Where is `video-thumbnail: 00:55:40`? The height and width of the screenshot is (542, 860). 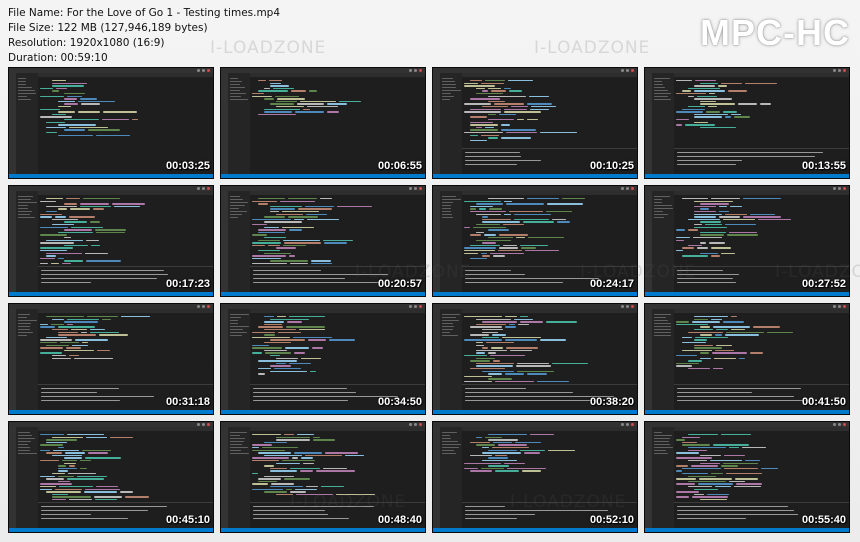
video-thumbnail: 00:55:40 is located at coordinates (747, 477).